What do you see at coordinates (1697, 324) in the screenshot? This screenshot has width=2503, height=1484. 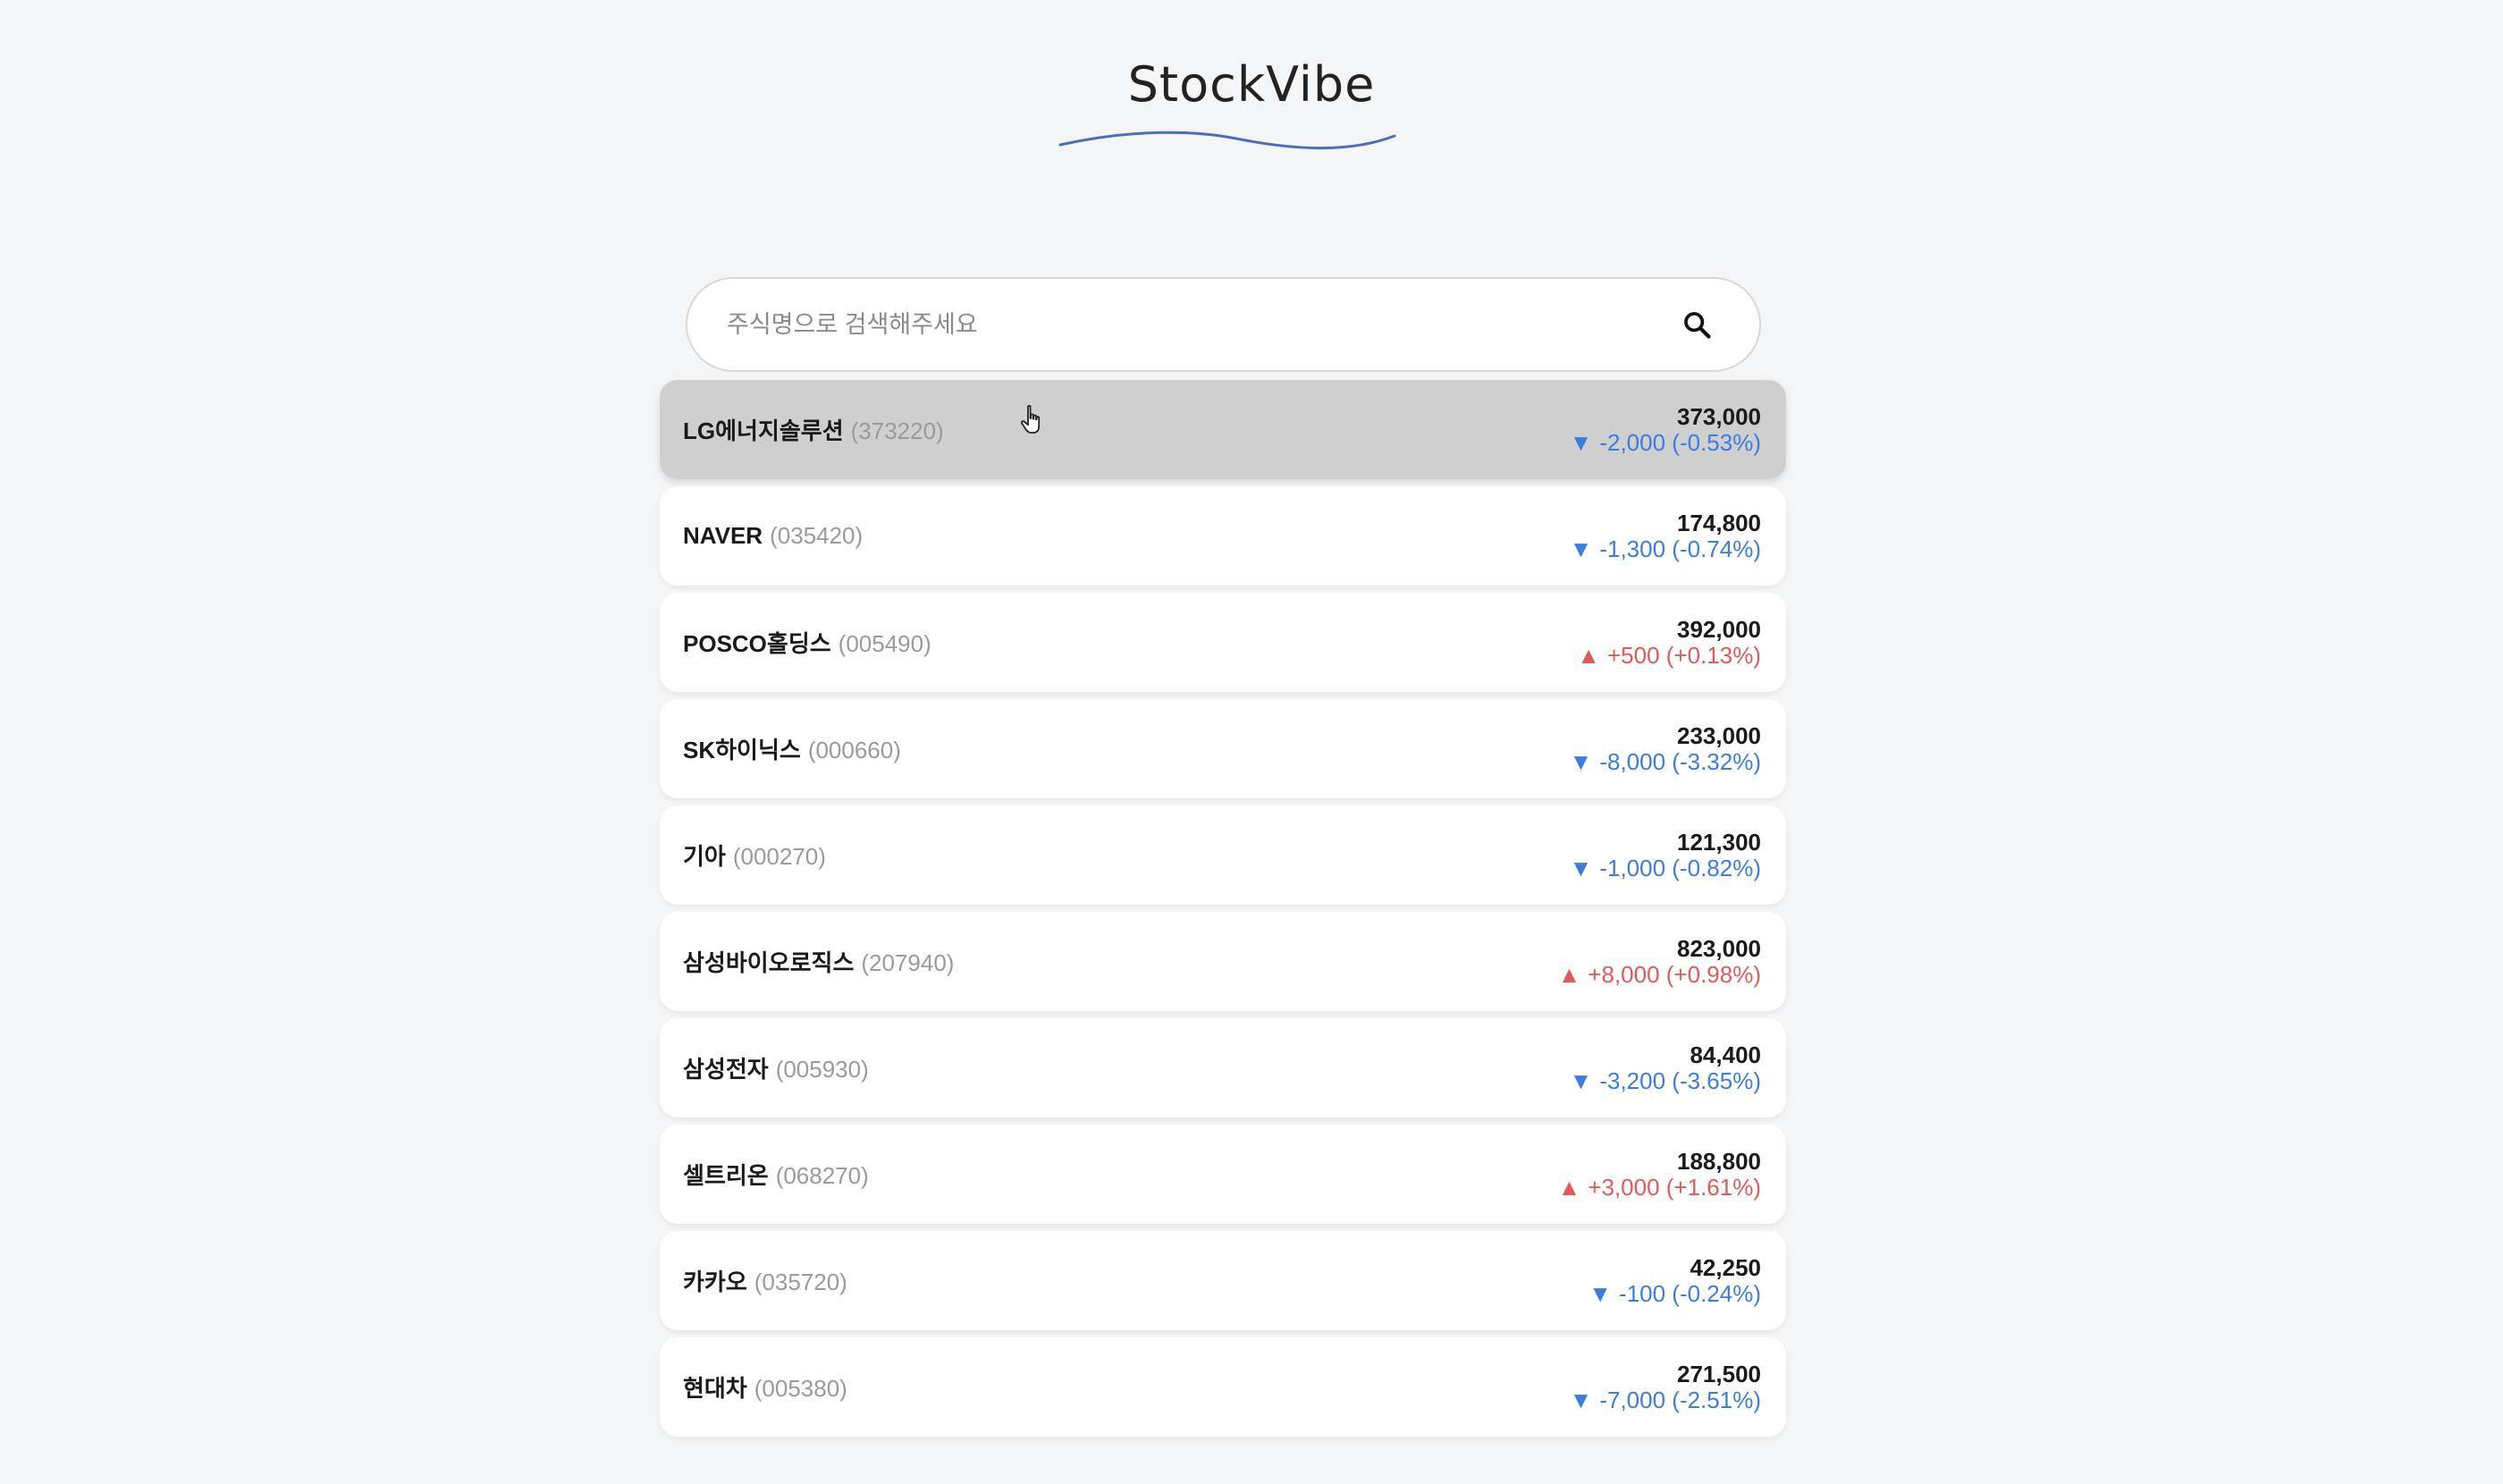 I see `search-icon` at bounding box center [1697, 324].